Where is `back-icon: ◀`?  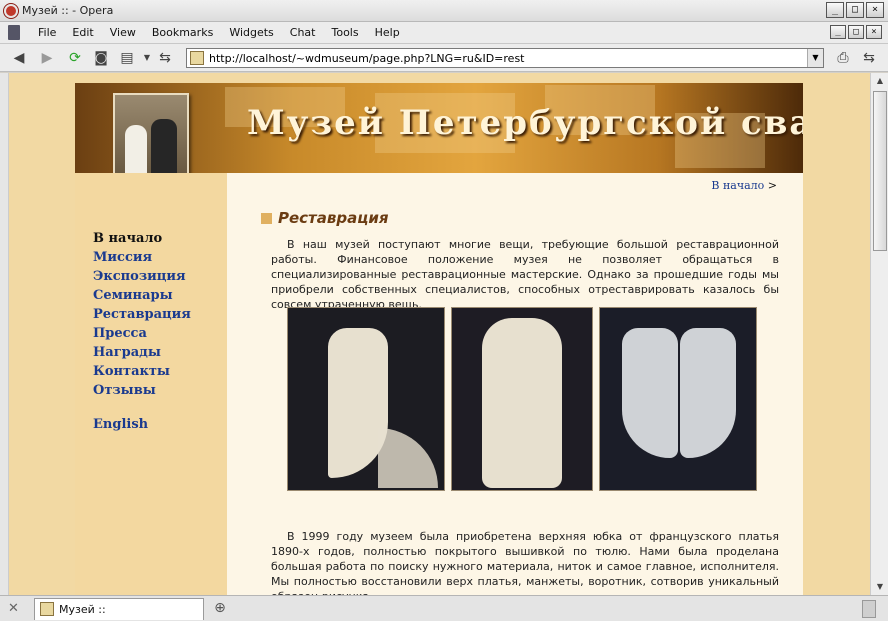
back-icon: ◀ is located at coordinates (19, 58).